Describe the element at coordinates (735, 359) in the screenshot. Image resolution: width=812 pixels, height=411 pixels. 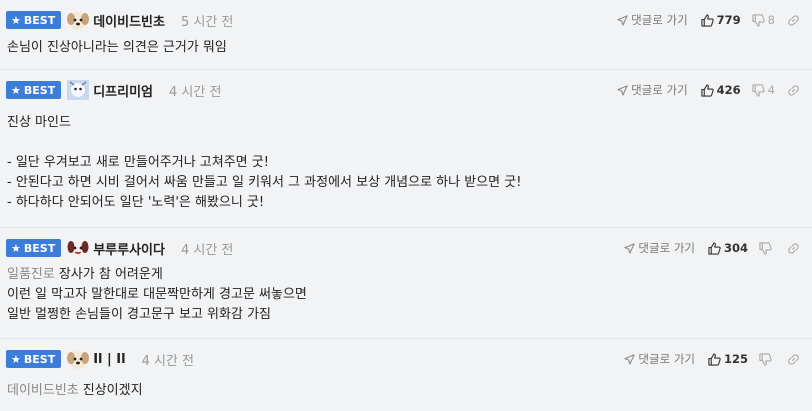
I see `upvote-count: 125` at that location.